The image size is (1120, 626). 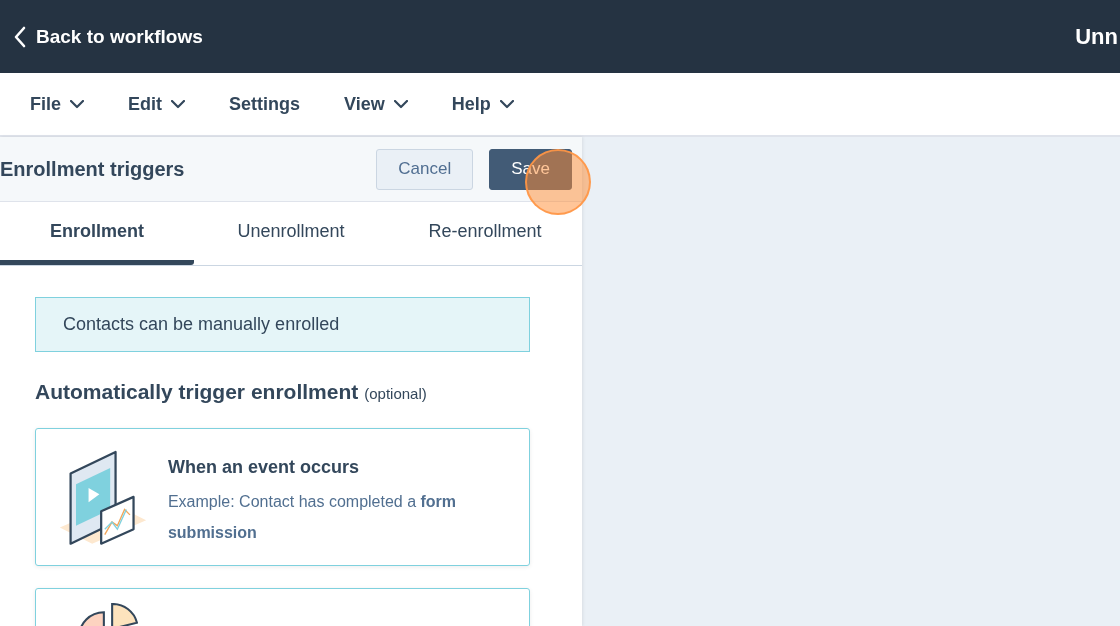 I want to click on panel-title: Enrollment triggers, so click(x=92, y=169).